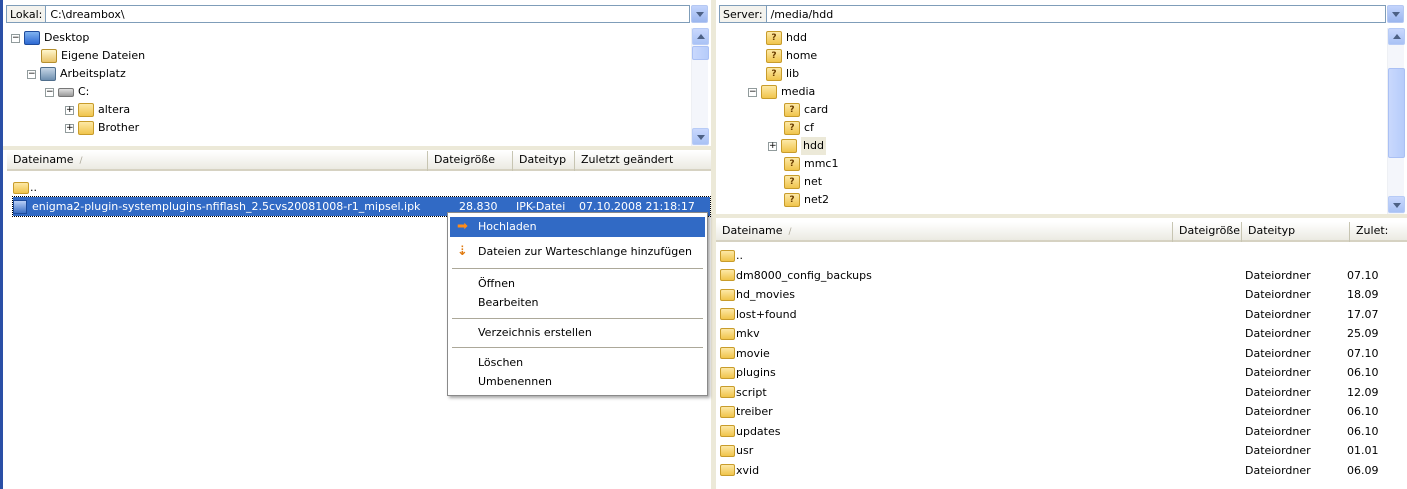 The width and height of the screenshot is (1407, 489). I want to click on file-row: mkv Dateiordner 25.09, so click(1062, 333).